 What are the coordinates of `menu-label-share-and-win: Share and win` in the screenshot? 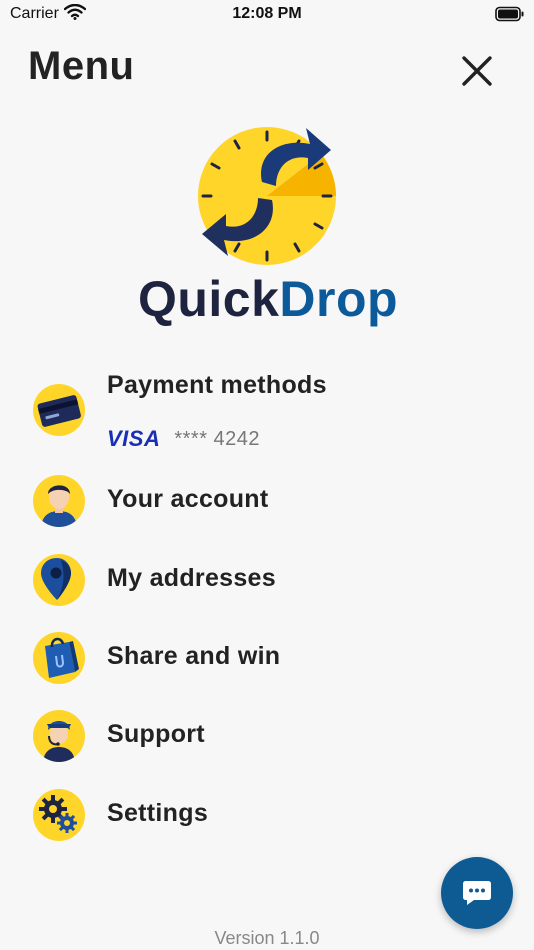 It's located at (194, 656).